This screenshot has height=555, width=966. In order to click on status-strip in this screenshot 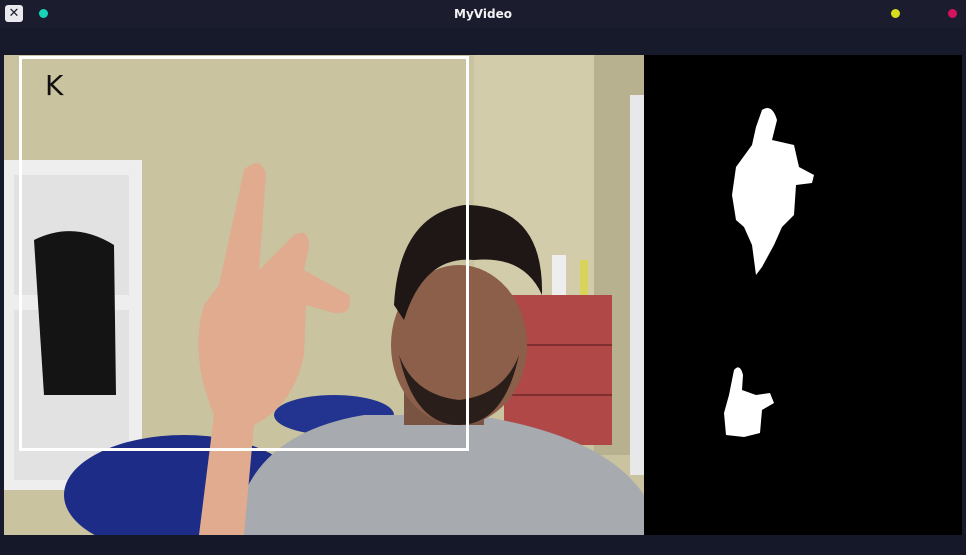, I will do `click(483, 545)`.